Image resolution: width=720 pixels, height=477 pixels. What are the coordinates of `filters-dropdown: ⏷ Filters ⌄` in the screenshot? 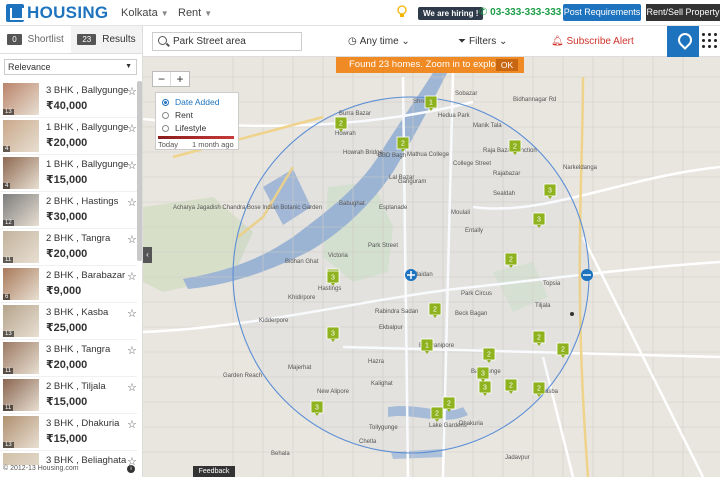 It's located at (482, 41).